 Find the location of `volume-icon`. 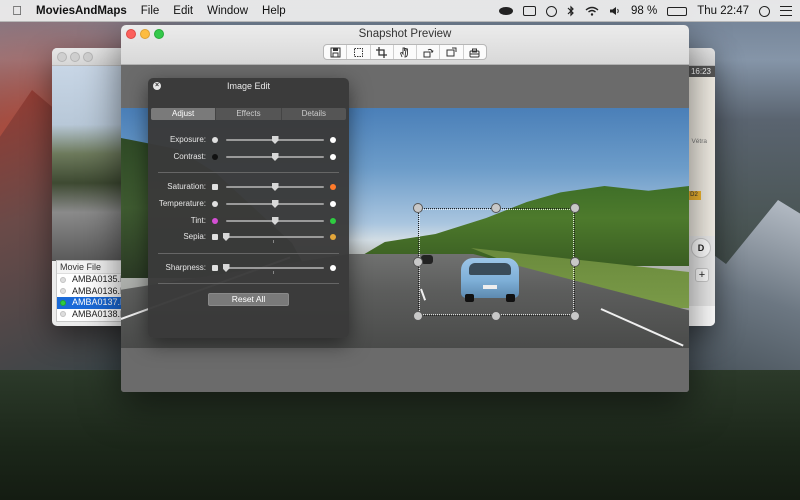

volume-icon is located at coordinates (615, 11).